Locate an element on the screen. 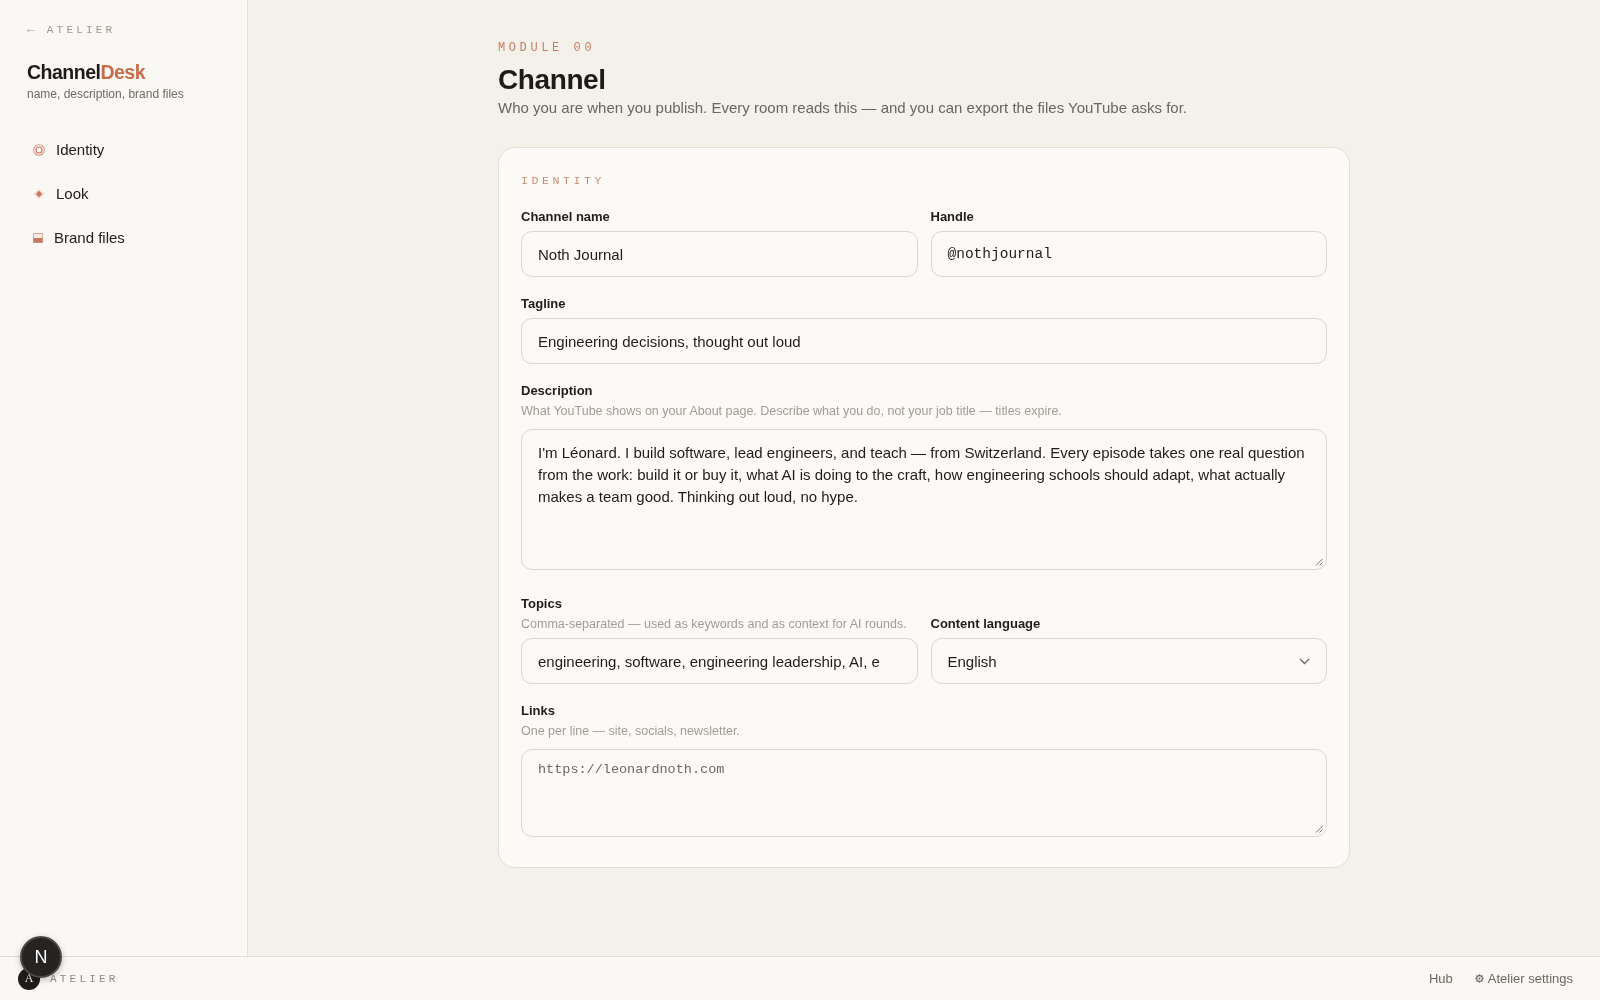  field-label: Channel name is located at coordinates (565, 217).